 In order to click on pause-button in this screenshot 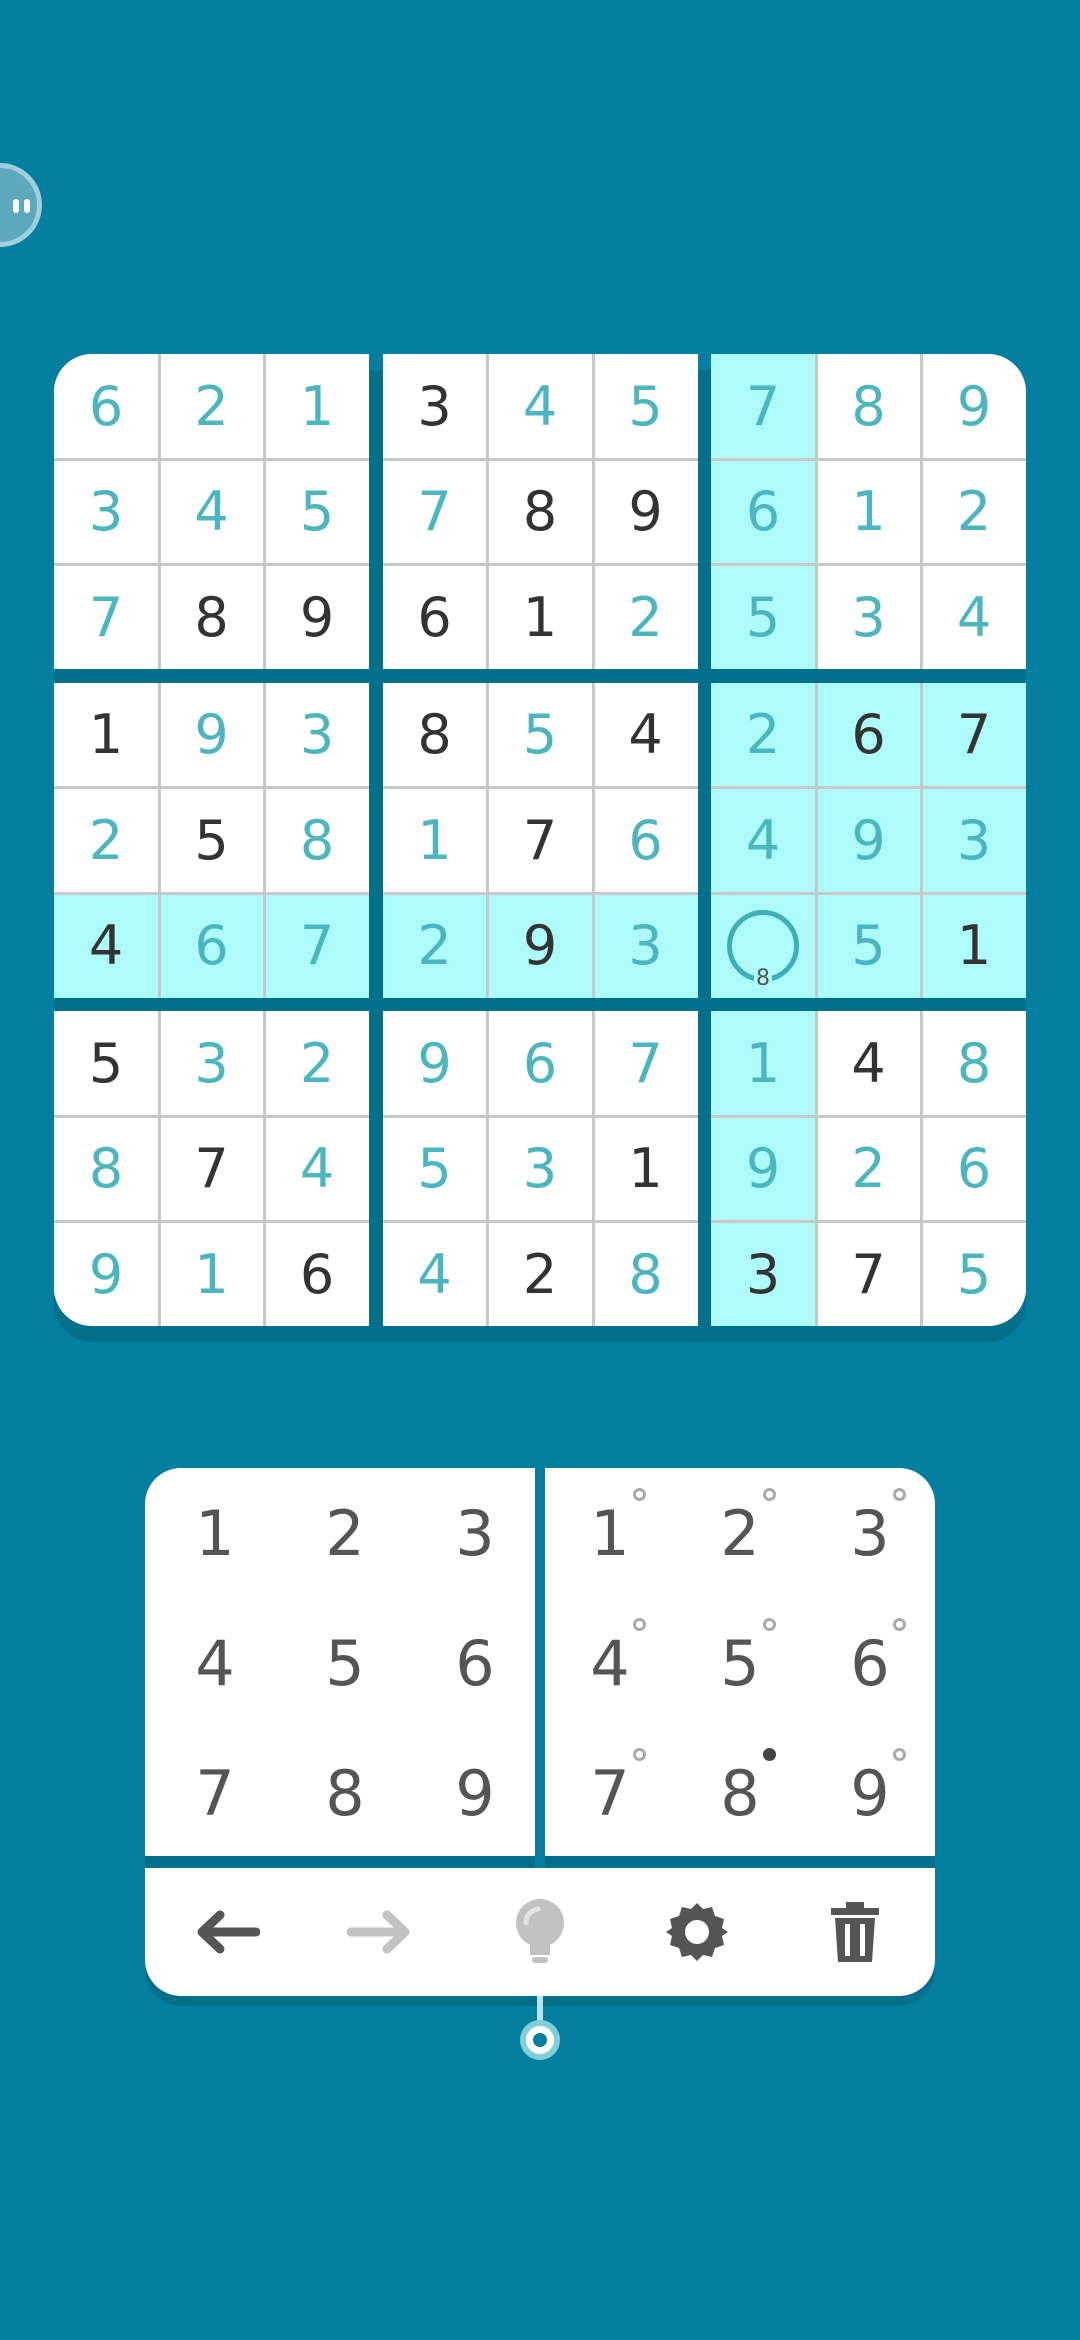, I will do `click(21, 205)`.